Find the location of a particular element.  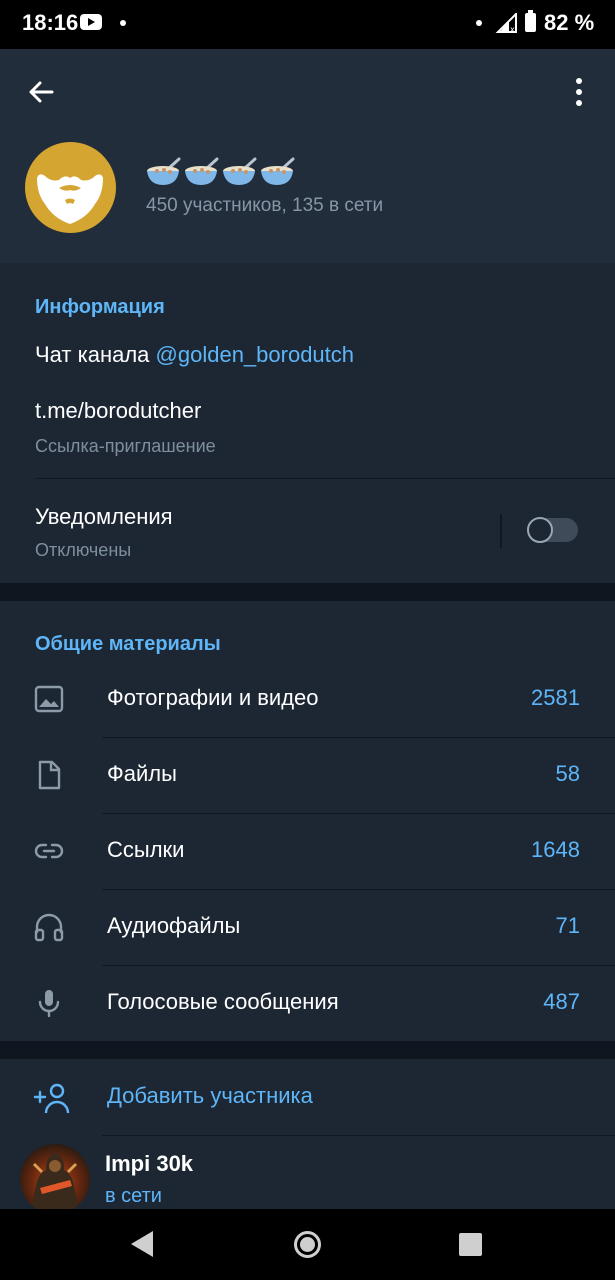

notifications-toggle is located at coordinates (552, 530).